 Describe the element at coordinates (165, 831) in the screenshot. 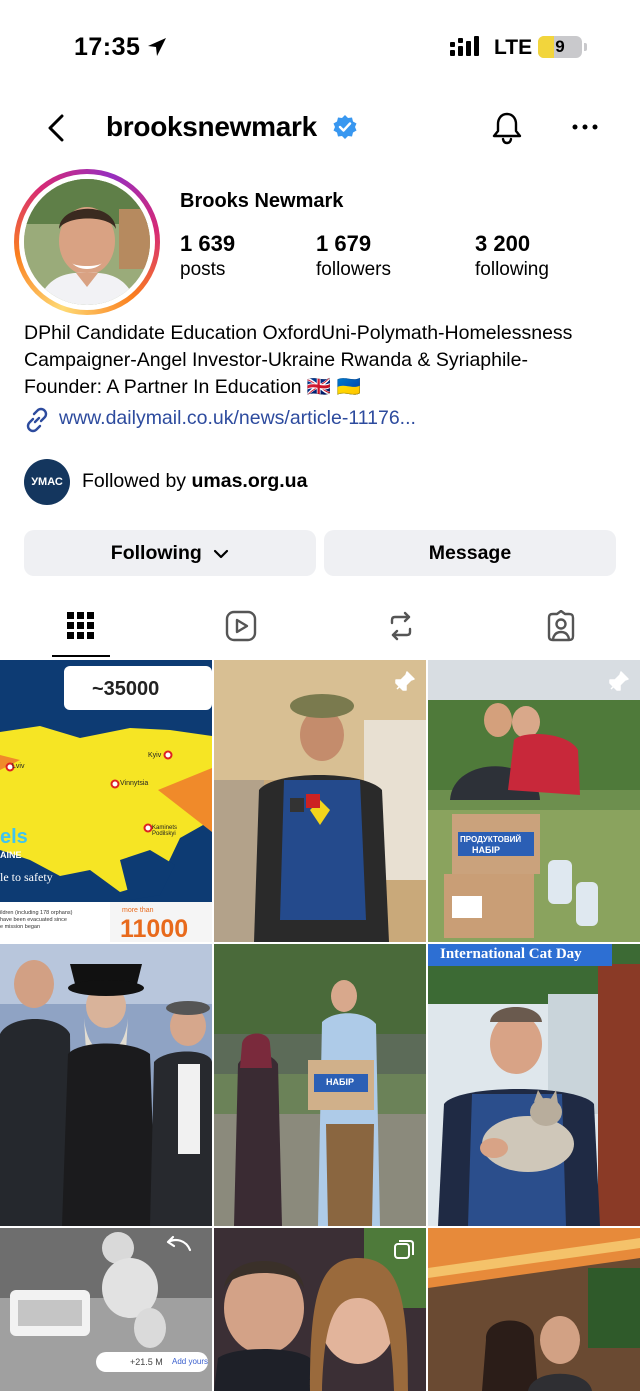

I see `map-city-label: Kaminets Podilskyi` at that location.